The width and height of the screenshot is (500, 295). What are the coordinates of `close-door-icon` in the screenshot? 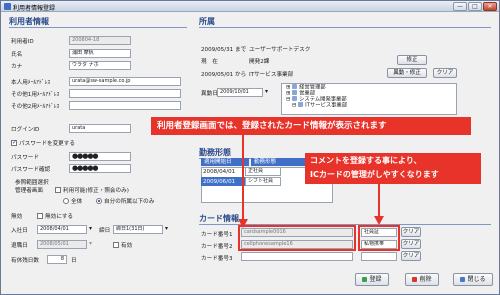 It's located at (463, 279).